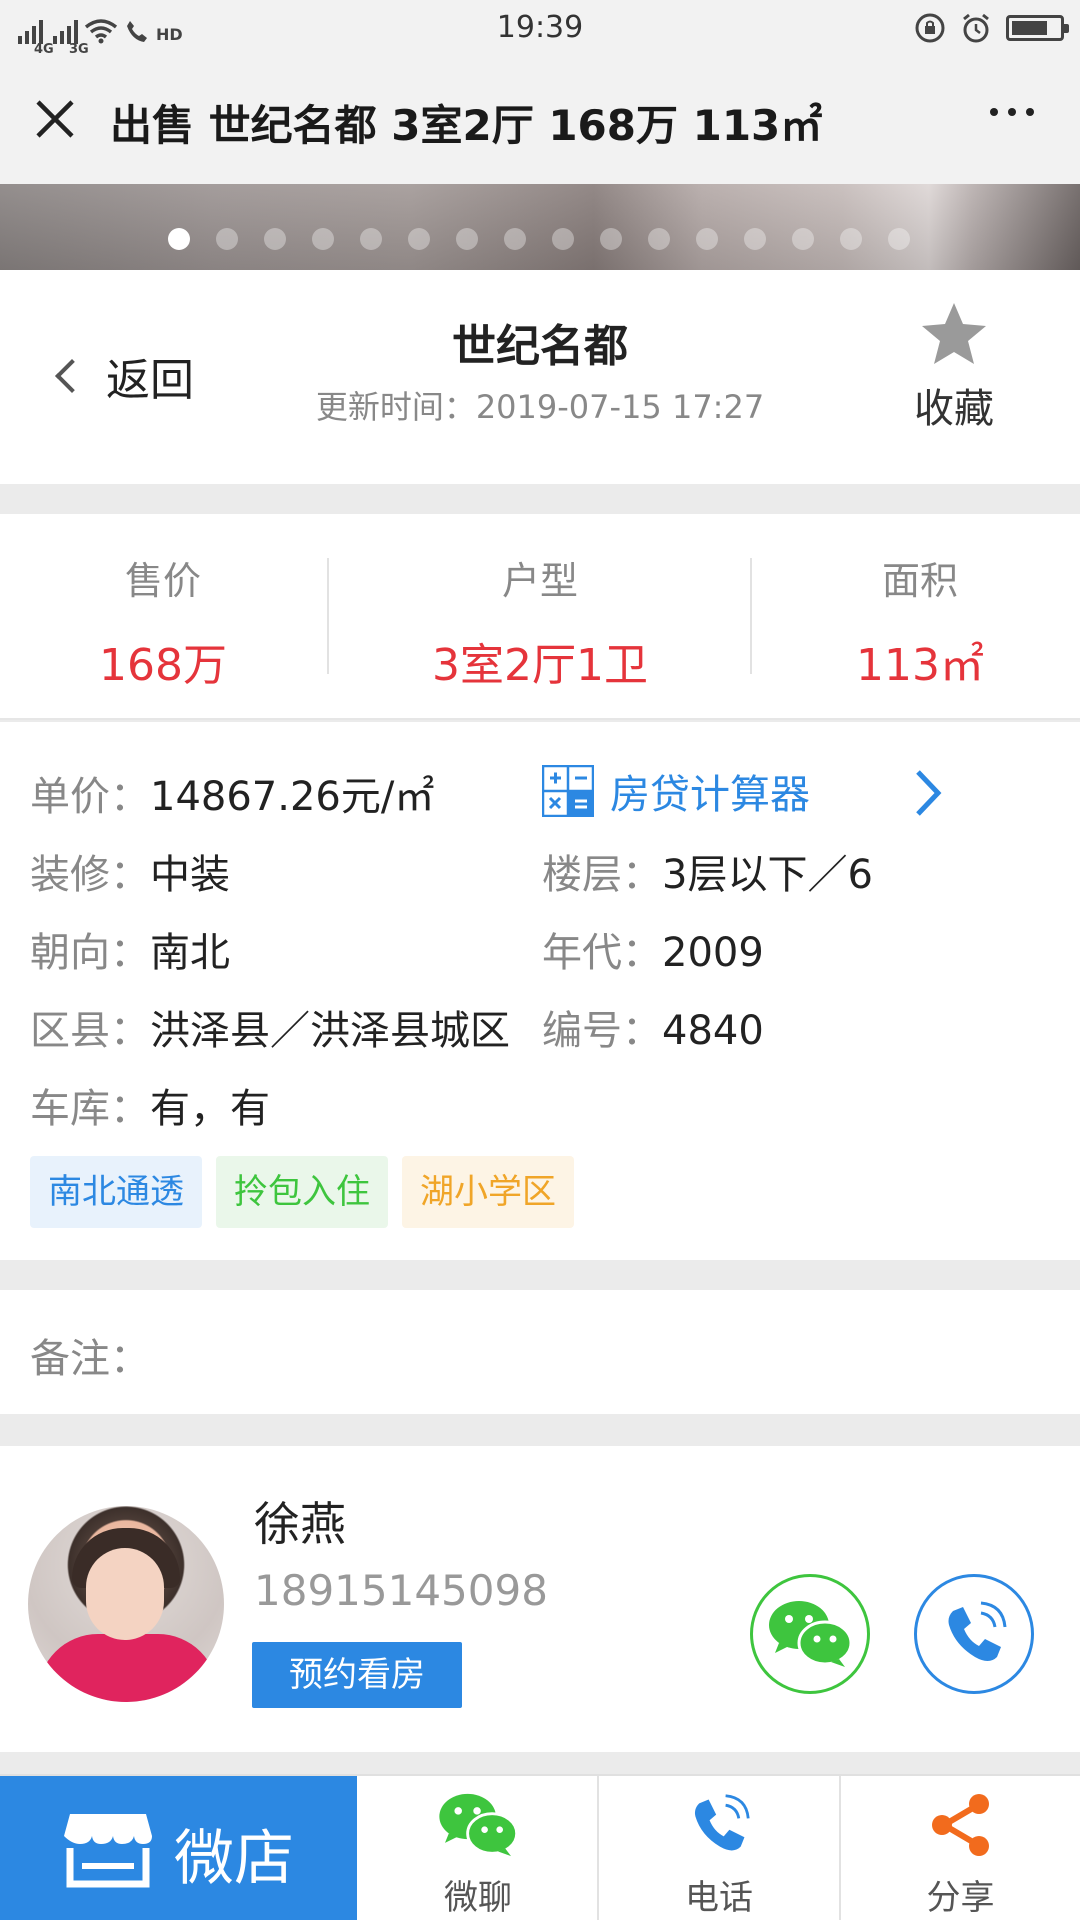 This screenshot has width=1080, height=1920. What do you see at coordinates (719, 1898) in the screenshot?
I see `call-label: 电话` at bounding box center [719, 1898].